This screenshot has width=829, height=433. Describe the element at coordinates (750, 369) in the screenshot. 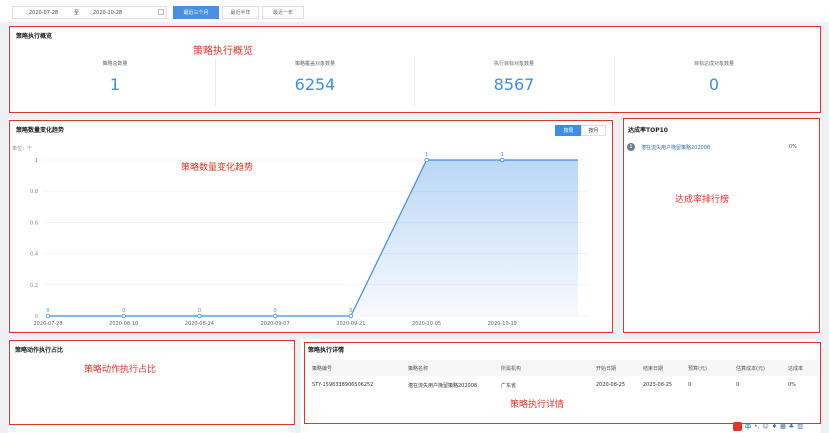

I see `col-header: 估算成本(元)` at that location.